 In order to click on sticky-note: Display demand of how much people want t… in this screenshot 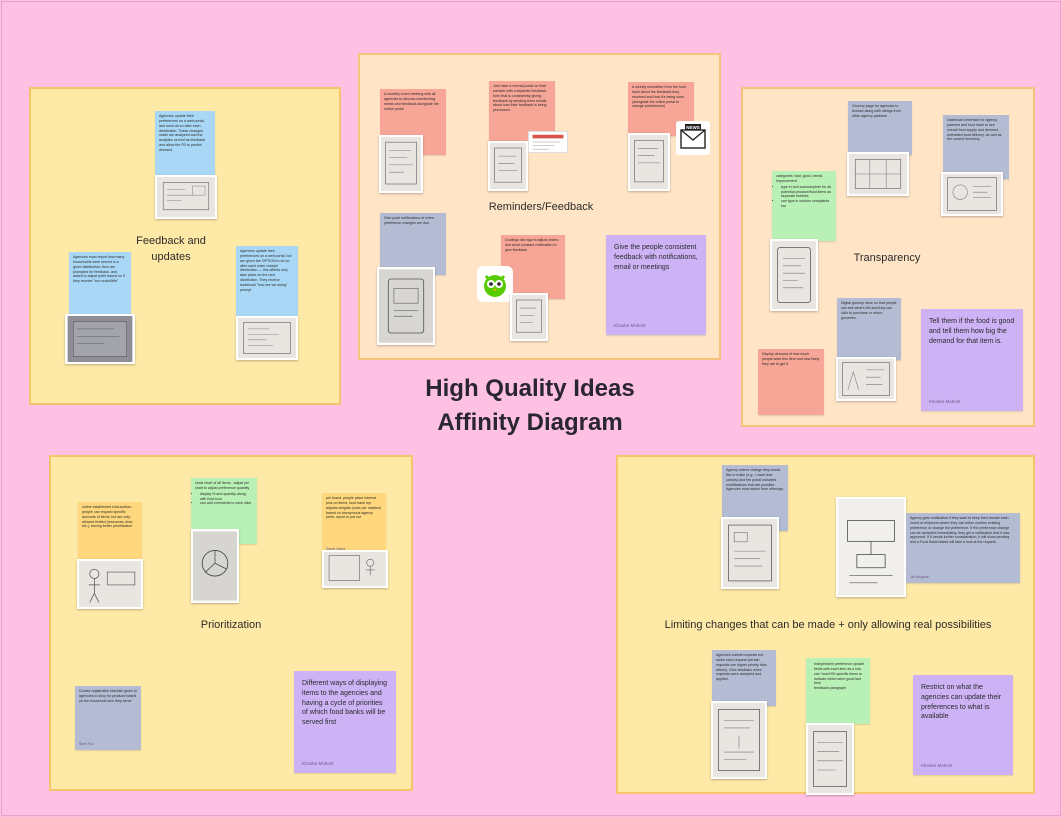, I will do `click(791, 382)`.